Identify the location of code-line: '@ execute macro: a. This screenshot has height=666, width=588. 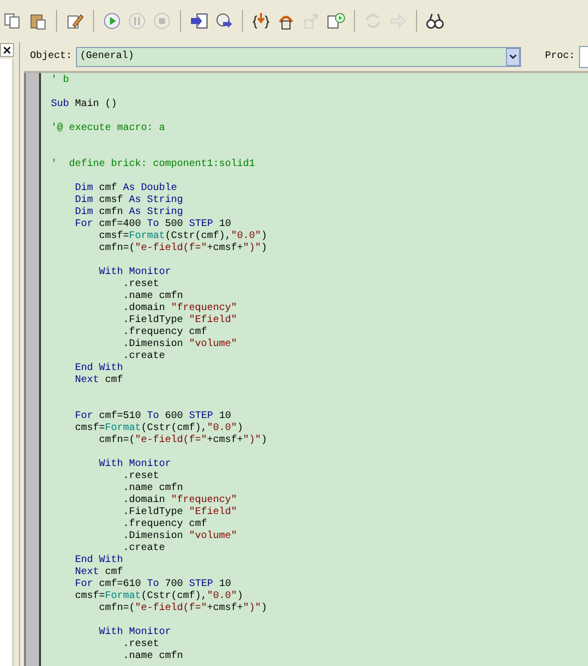
(108, 129).